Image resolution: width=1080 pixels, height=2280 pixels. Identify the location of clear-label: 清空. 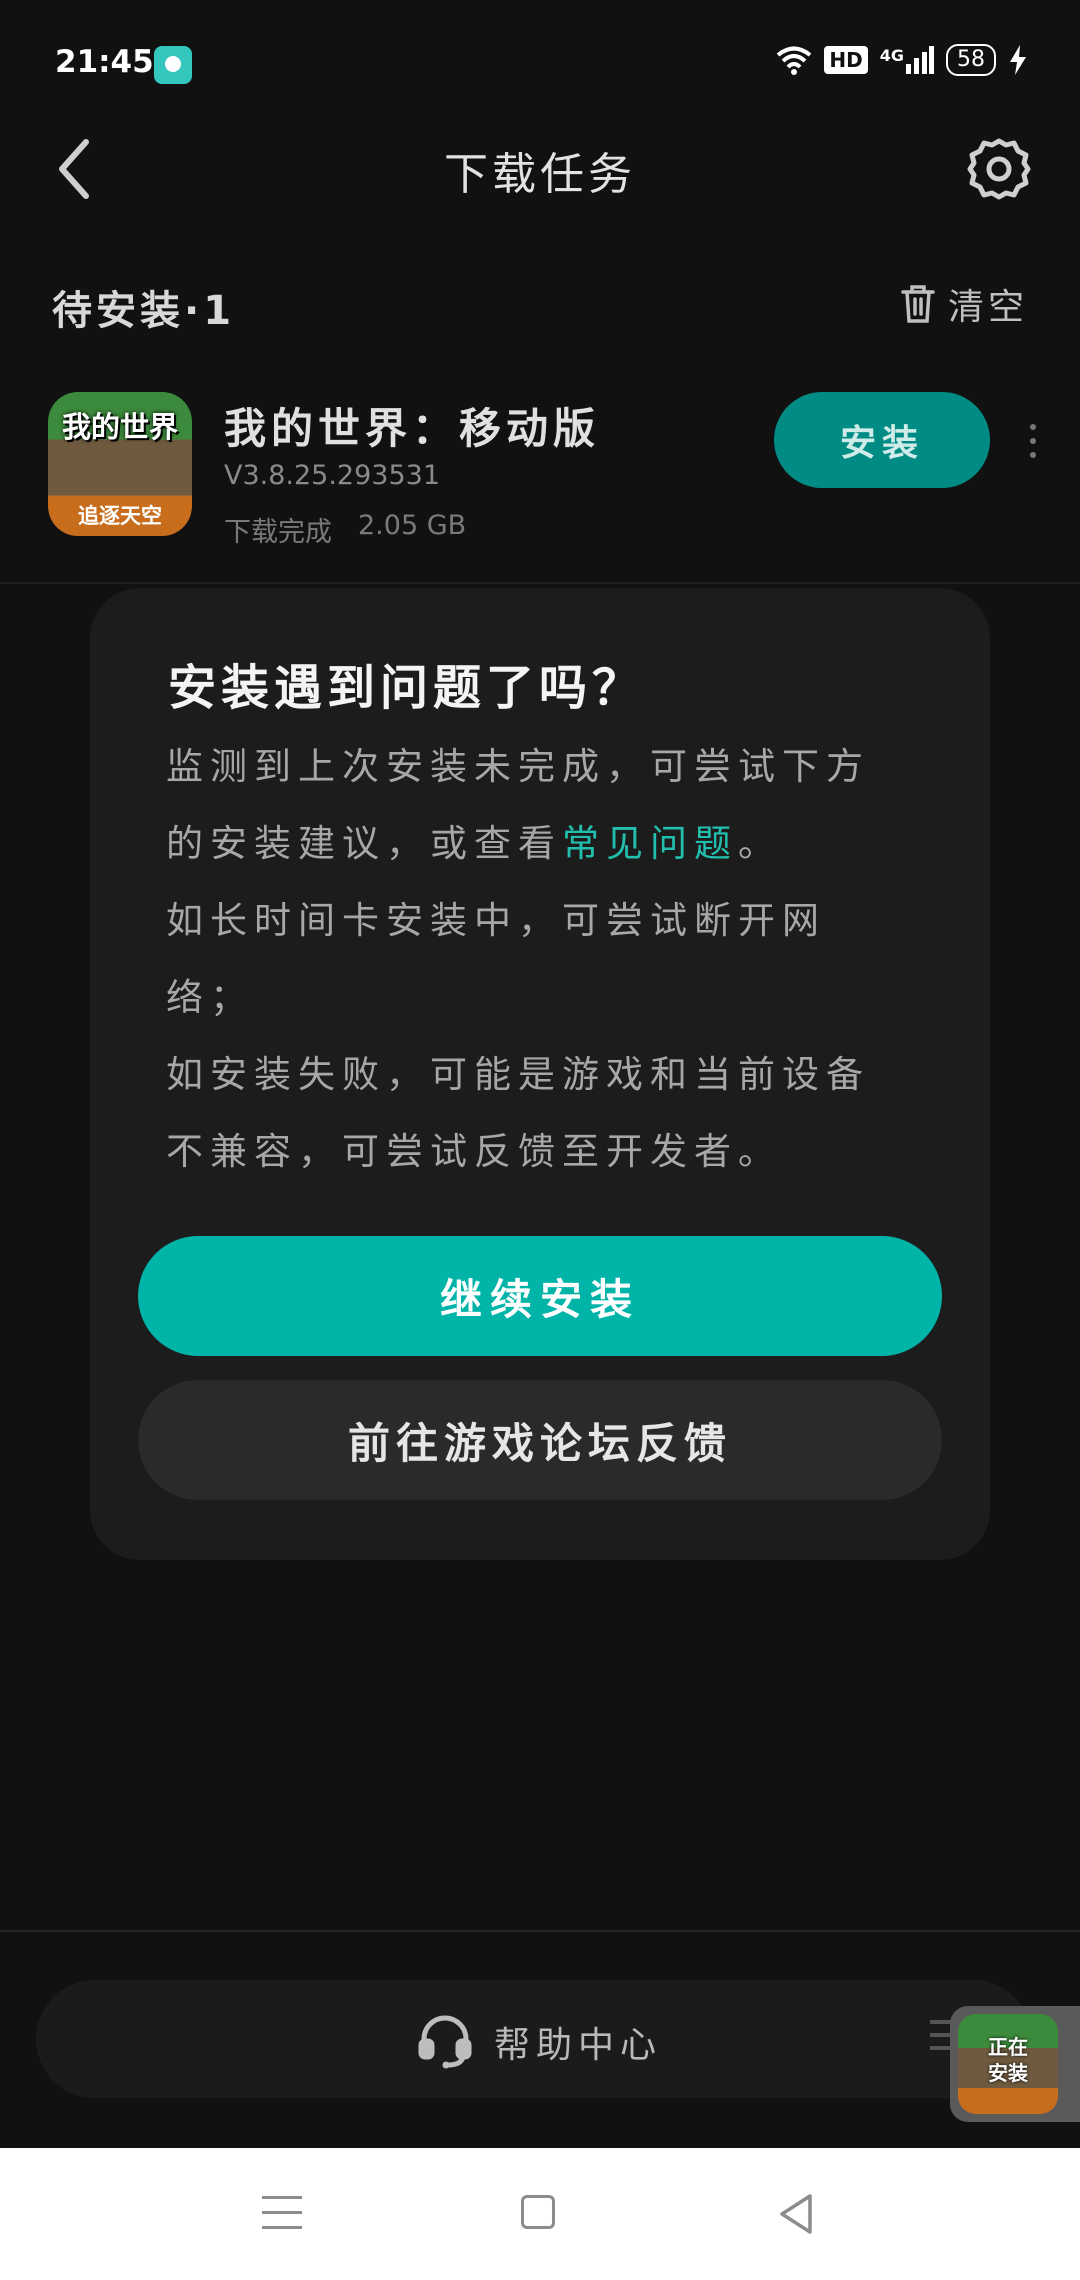
(987, 307).